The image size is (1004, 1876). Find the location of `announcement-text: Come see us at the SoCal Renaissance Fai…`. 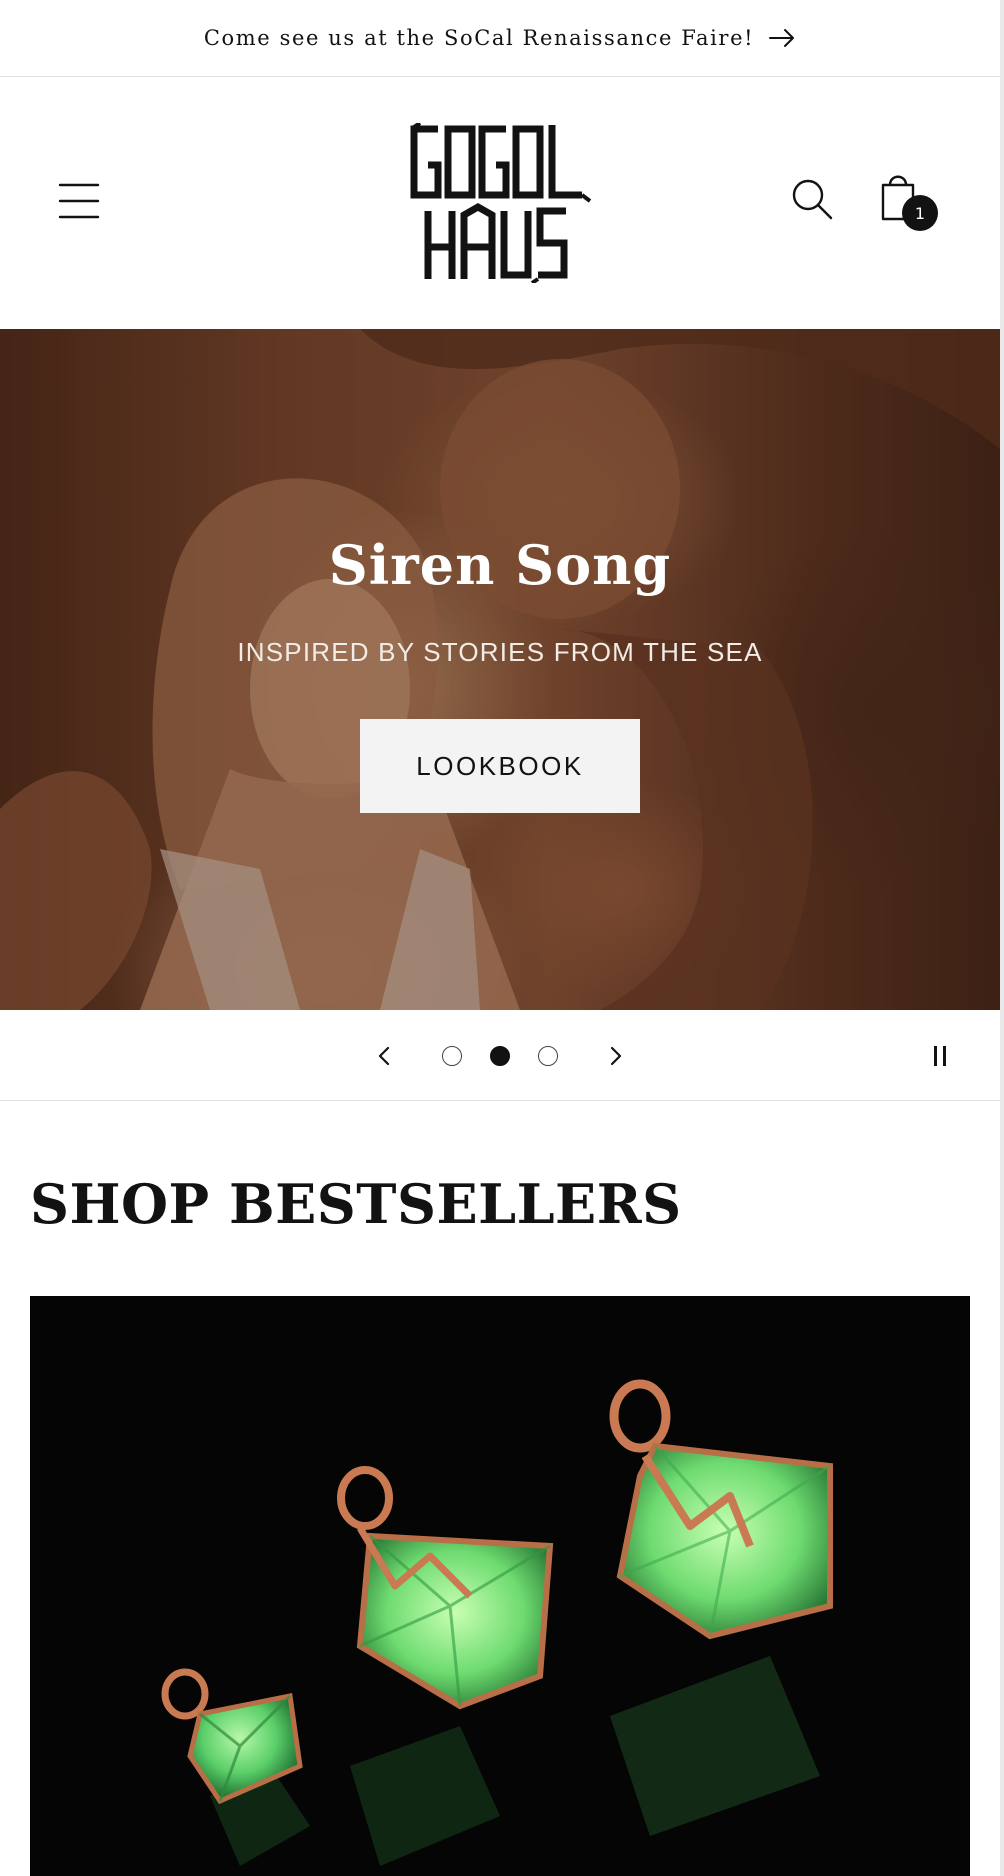

announcement-text: Come see us at the SoCal Renaissance Fai… is located at coordinates (479, 38).